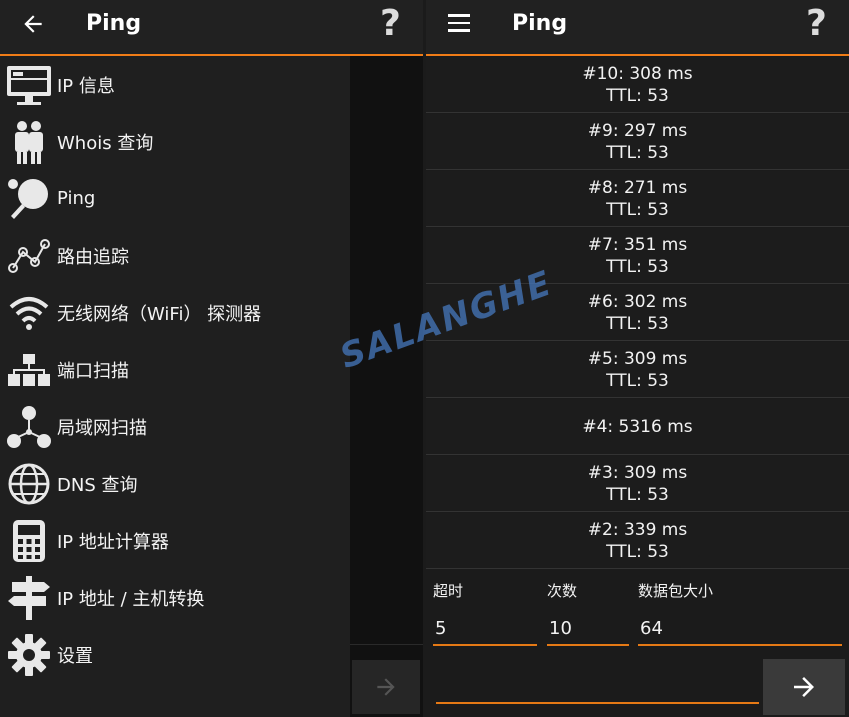 Image resolution: width=849 pixels, height=717 pixels. Describe the element at coordinates (113, 542) in the screenshot. I see `drawer-item-label: IP 地址计算器` at that location.